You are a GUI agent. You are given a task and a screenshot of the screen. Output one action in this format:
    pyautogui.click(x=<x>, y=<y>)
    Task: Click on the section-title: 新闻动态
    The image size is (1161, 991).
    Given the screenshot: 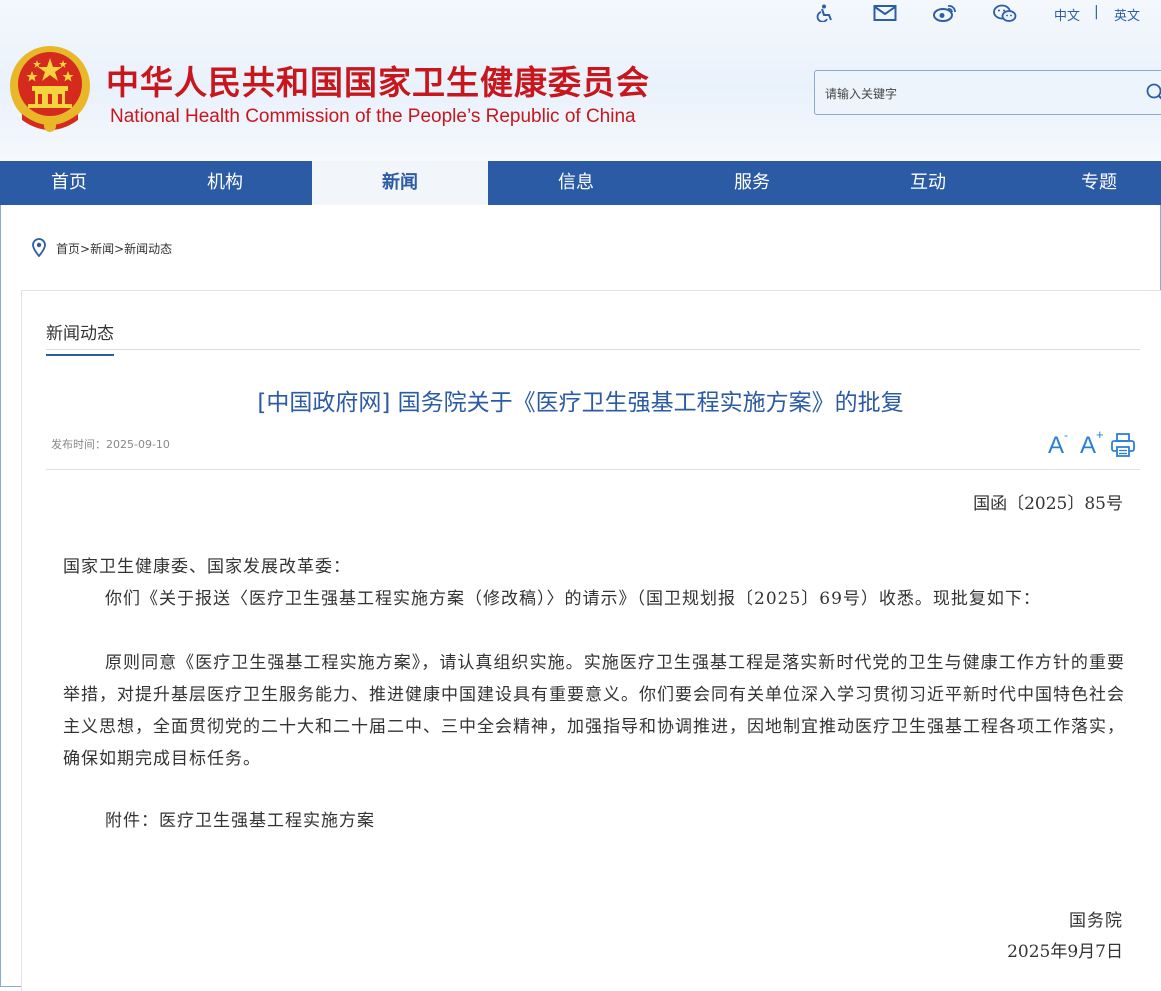 What is the action you would take?
    pyautogui.click(x=80, y=337)
    